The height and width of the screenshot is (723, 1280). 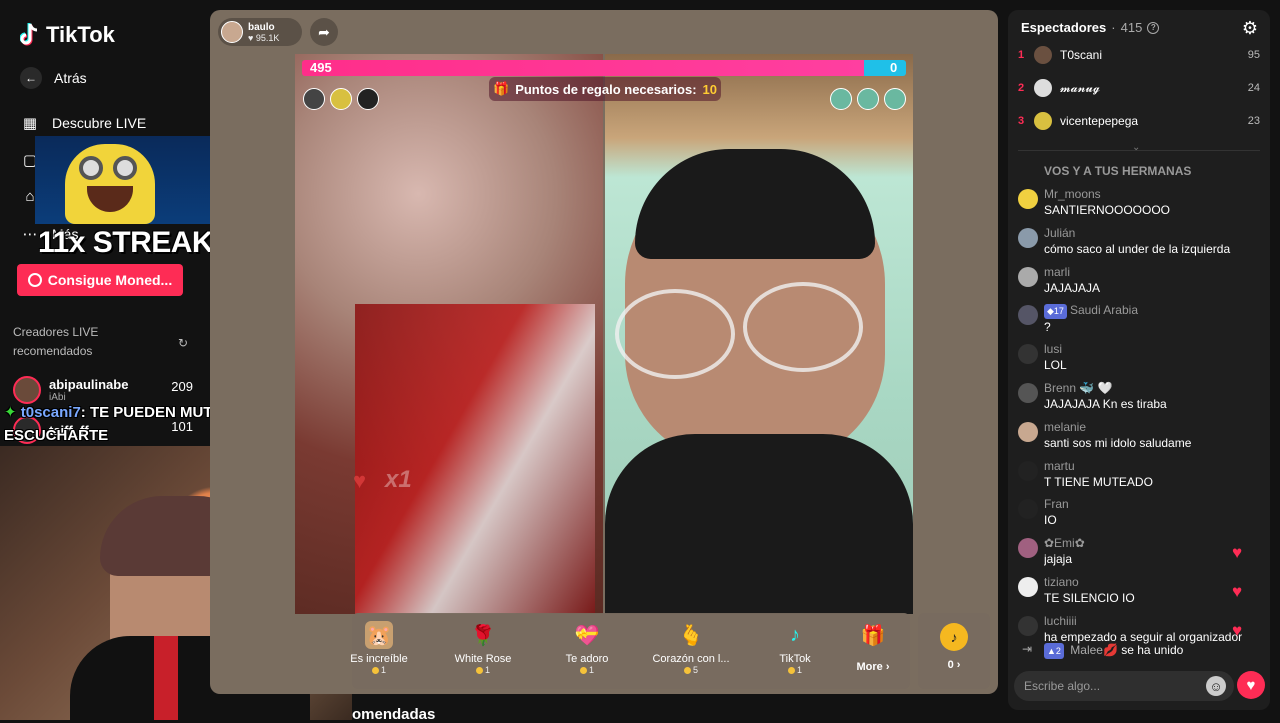 I want to click on chat-text: santi sos mi idolo saludame, so click(x=1118, y=442).